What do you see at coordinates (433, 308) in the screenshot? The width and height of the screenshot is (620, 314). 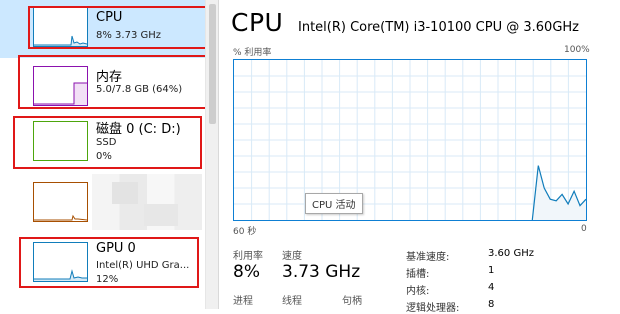 I see `logical-processors-label: 逻辑处理器:` at bounding box center [433, 308].